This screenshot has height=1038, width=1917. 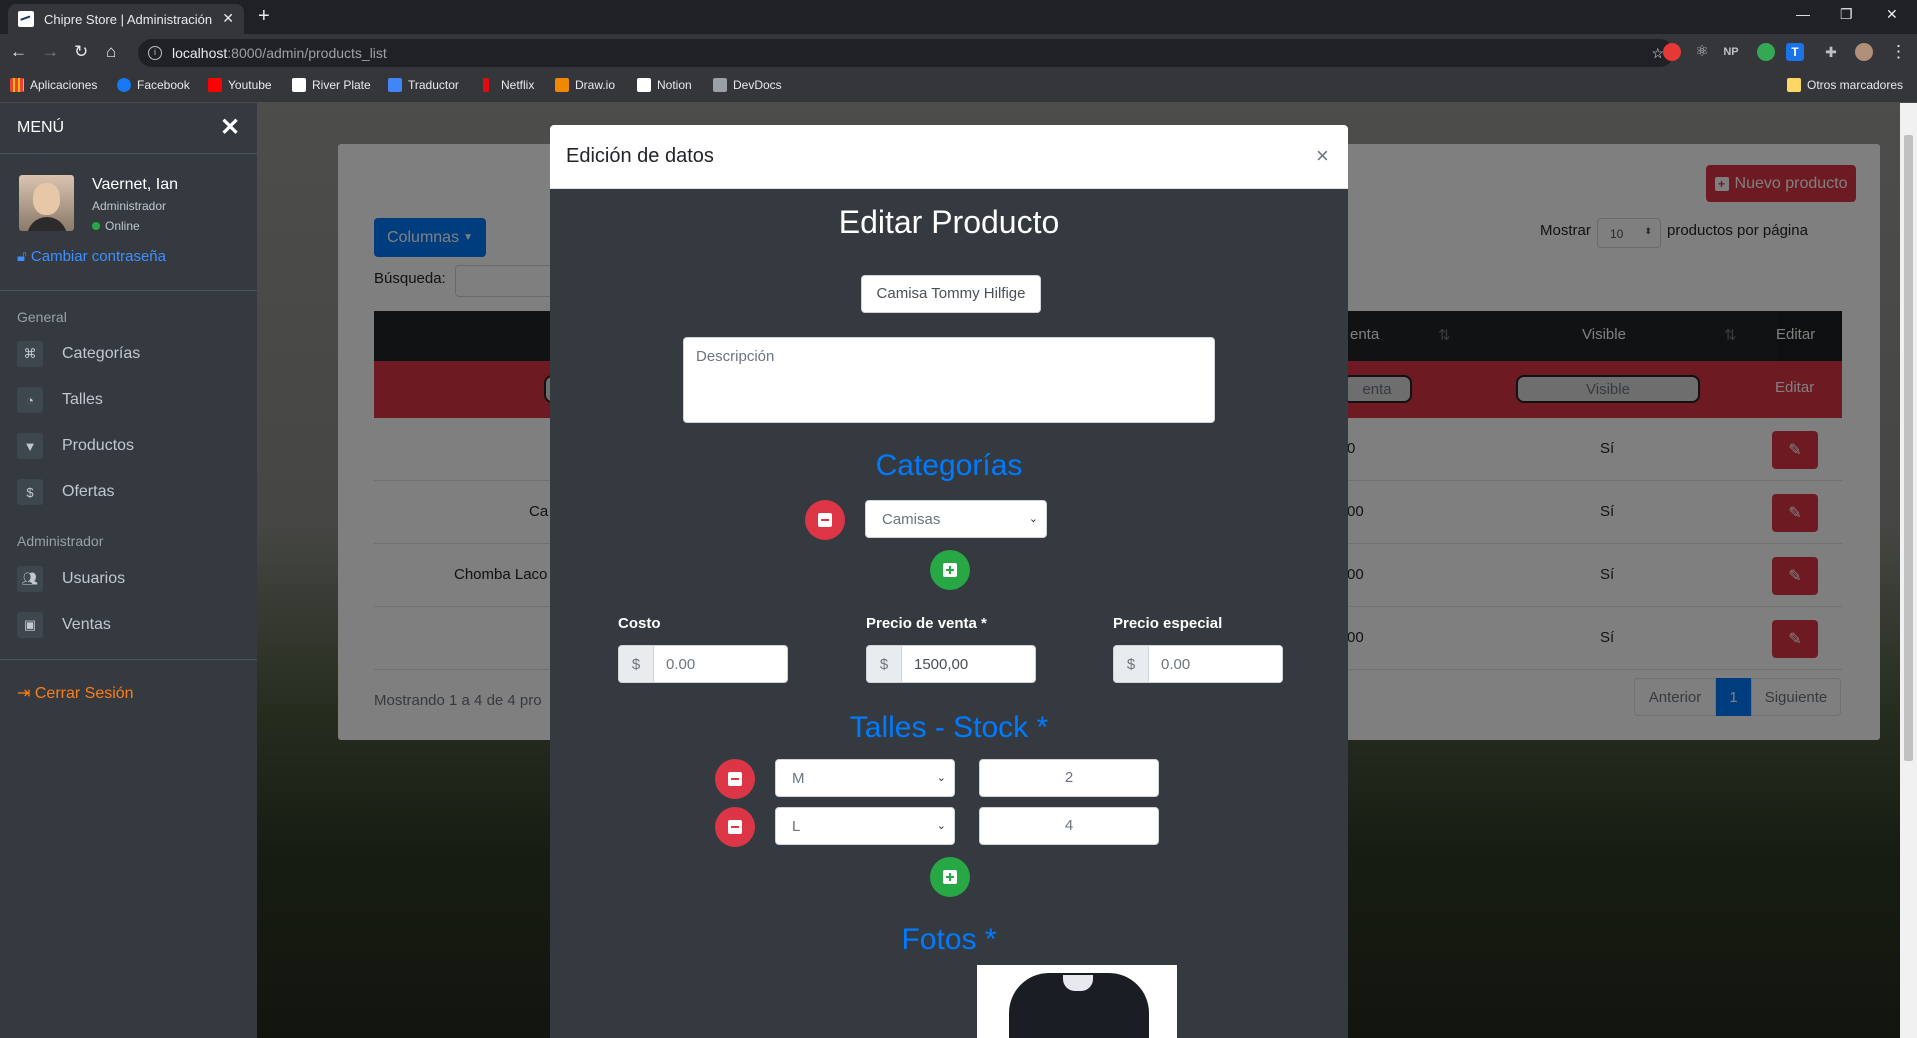 I want to click on sizes-heading: Talles - Stock *, so click(x=949, y=727).